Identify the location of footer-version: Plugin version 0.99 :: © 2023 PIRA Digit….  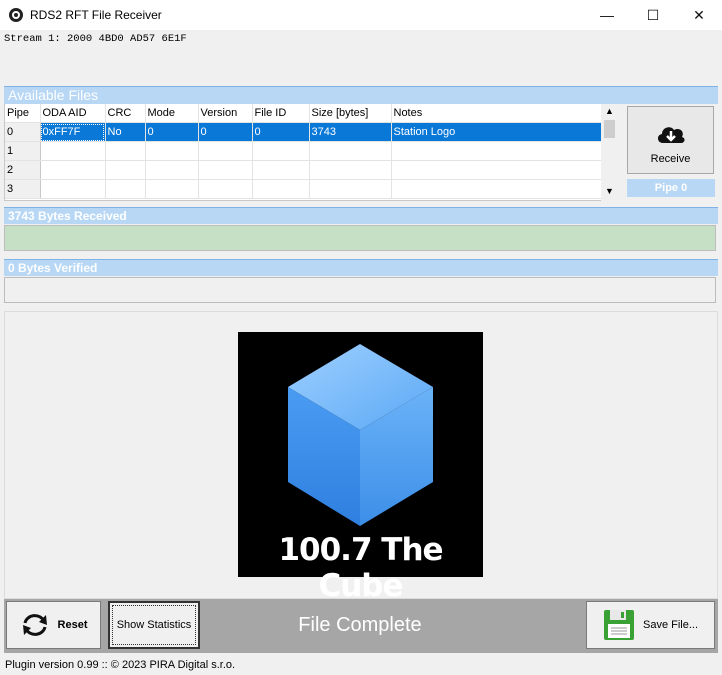
(120, 665).